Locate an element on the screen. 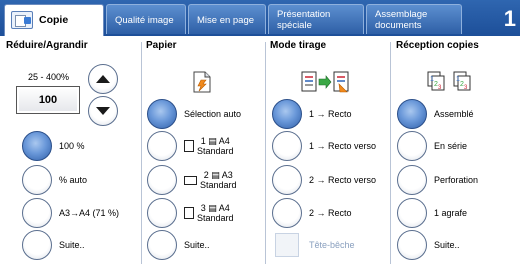 Image resolution: width=520 pixels, height=268 pixels. tab-label-line2: spéciale is located at coordinates (294, 25).